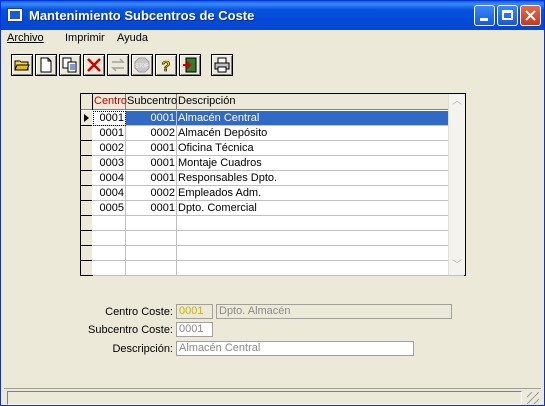  I want to click on copy-button, so click(70, 65).